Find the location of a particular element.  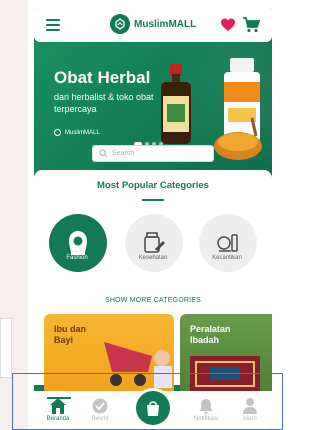

nav-notifikasi: Notifikasi is located at coordinates (206, 409).